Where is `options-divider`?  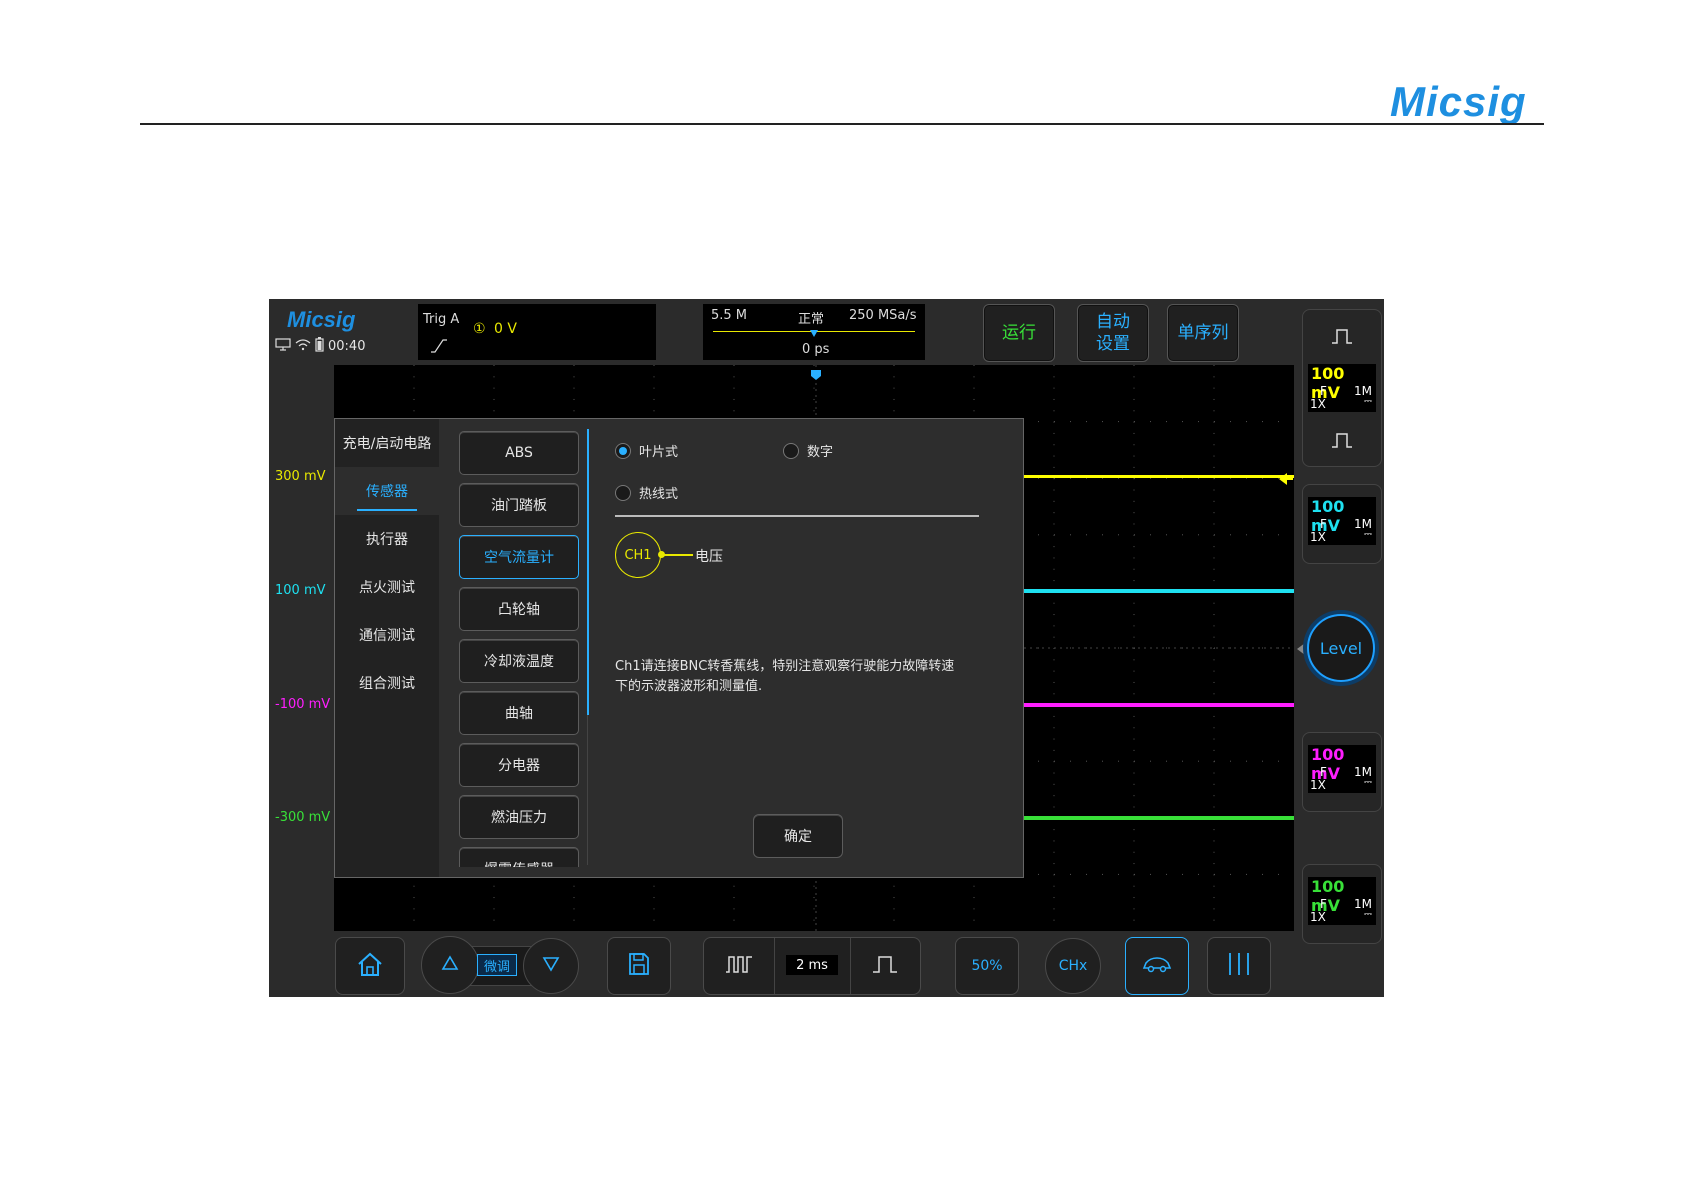 options-divider is located at coordinates (797, 516).